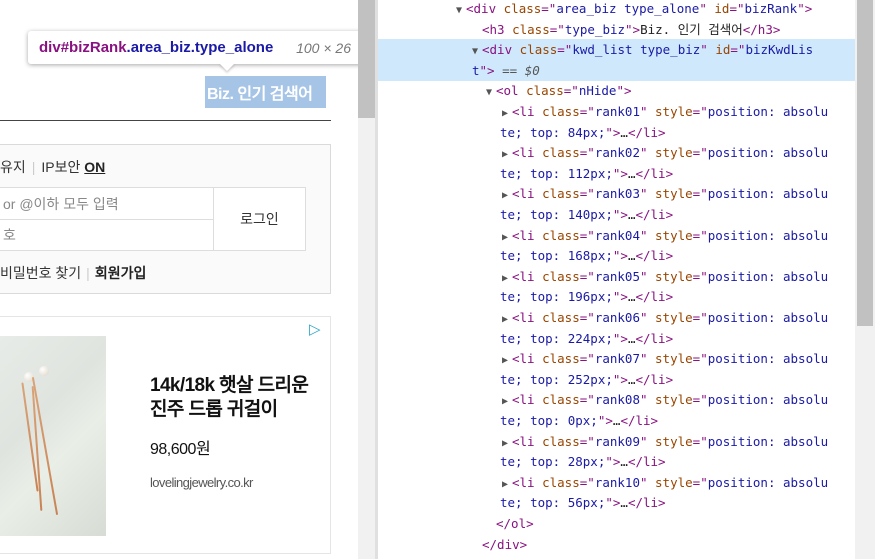 The height and width of the screenshot is (559, 875). I want to click on keep-login-label: 유지, so click(13, 167).